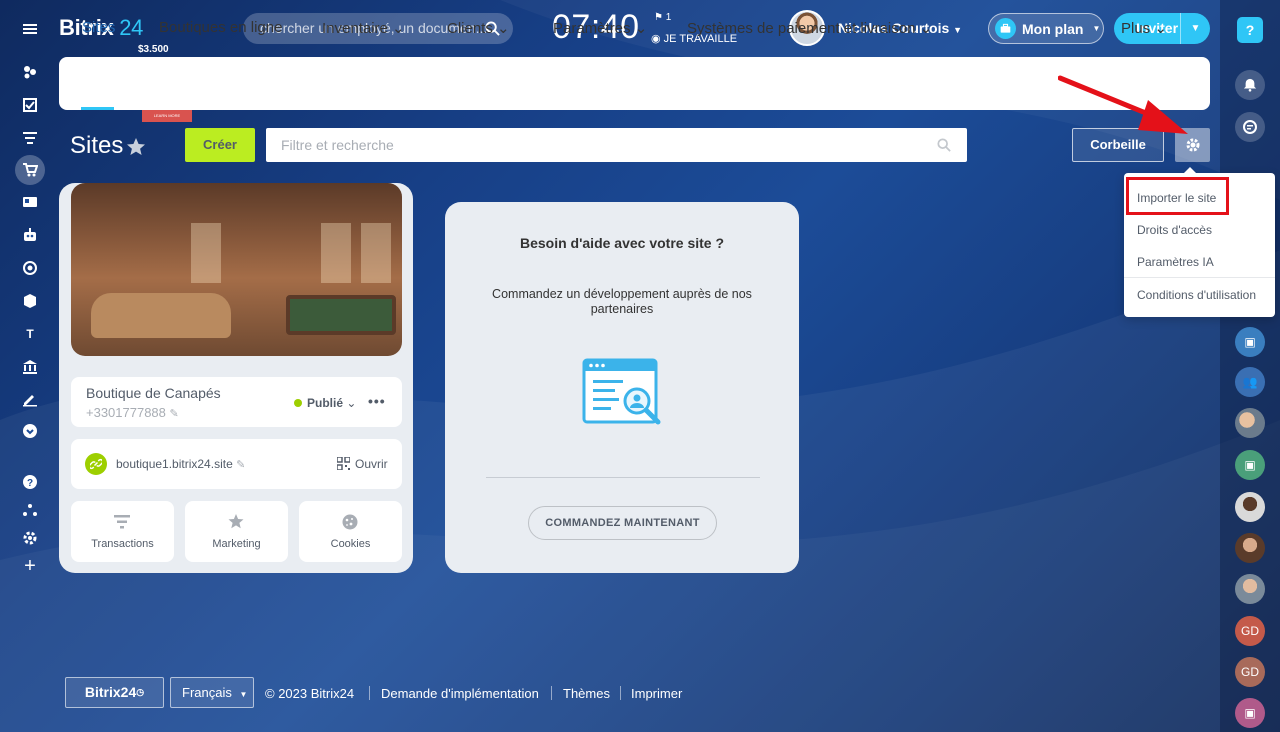 The height and width of the screenshot is (732, 1280). I want to click on tasks-icon, so click(30, 105).